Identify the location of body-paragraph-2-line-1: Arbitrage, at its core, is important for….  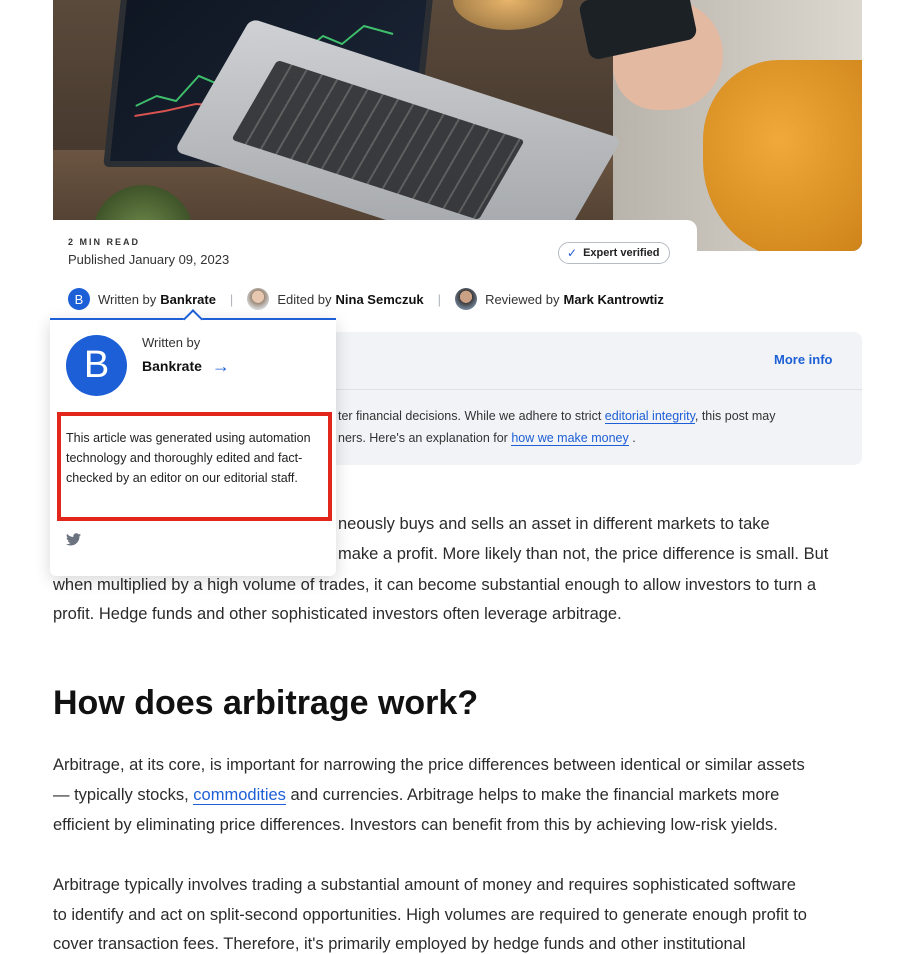
(429, 765).